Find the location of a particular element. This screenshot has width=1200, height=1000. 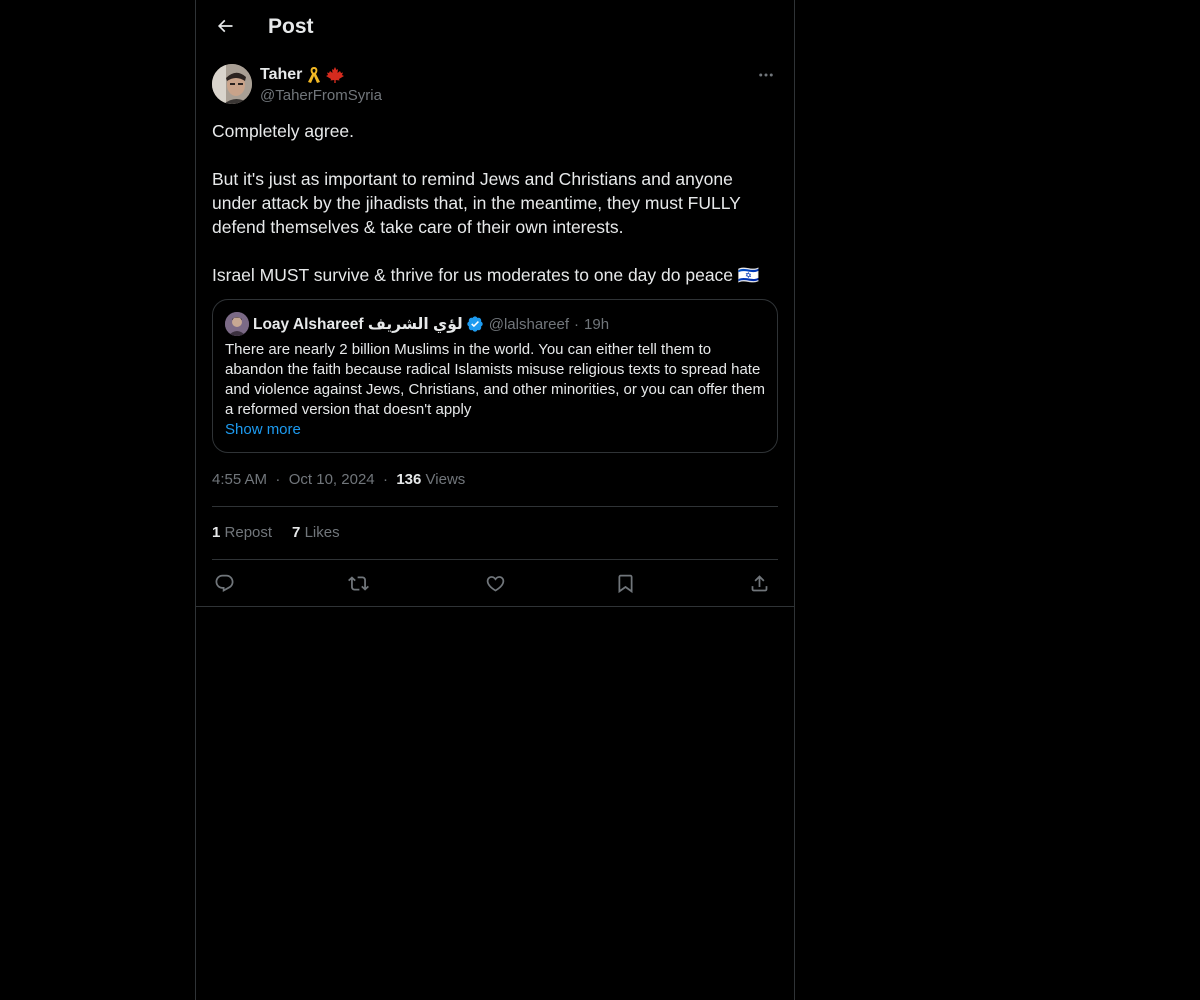

repost-button is located at coordinates (358, 583).